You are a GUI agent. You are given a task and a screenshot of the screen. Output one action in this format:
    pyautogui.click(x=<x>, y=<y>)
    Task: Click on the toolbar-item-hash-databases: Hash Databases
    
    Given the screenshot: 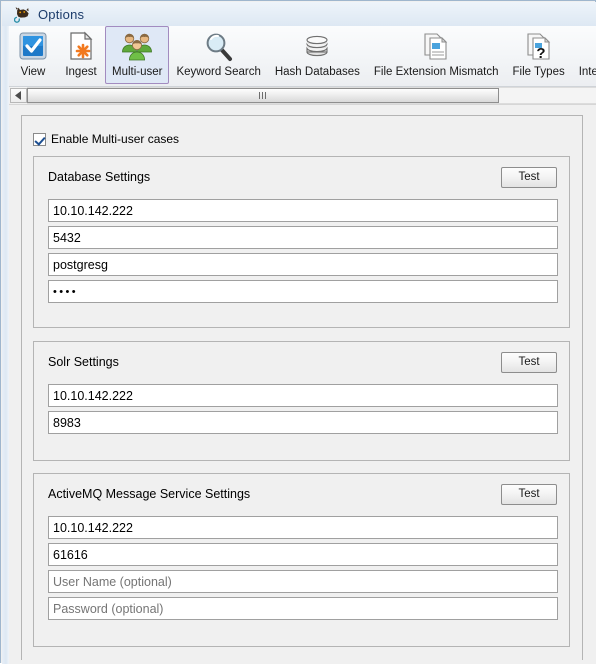 What is the action you would take?
    pyautogui.click(x=317, y=55)
    